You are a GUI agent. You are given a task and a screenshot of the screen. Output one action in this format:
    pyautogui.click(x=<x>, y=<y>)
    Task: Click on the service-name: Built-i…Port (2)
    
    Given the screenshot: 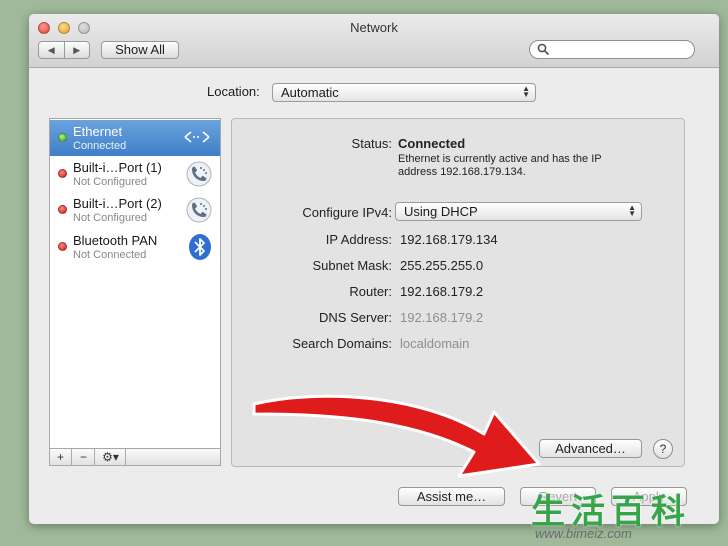 What is the action you would take?
    pyautogui.click(x=117, y=203)
    